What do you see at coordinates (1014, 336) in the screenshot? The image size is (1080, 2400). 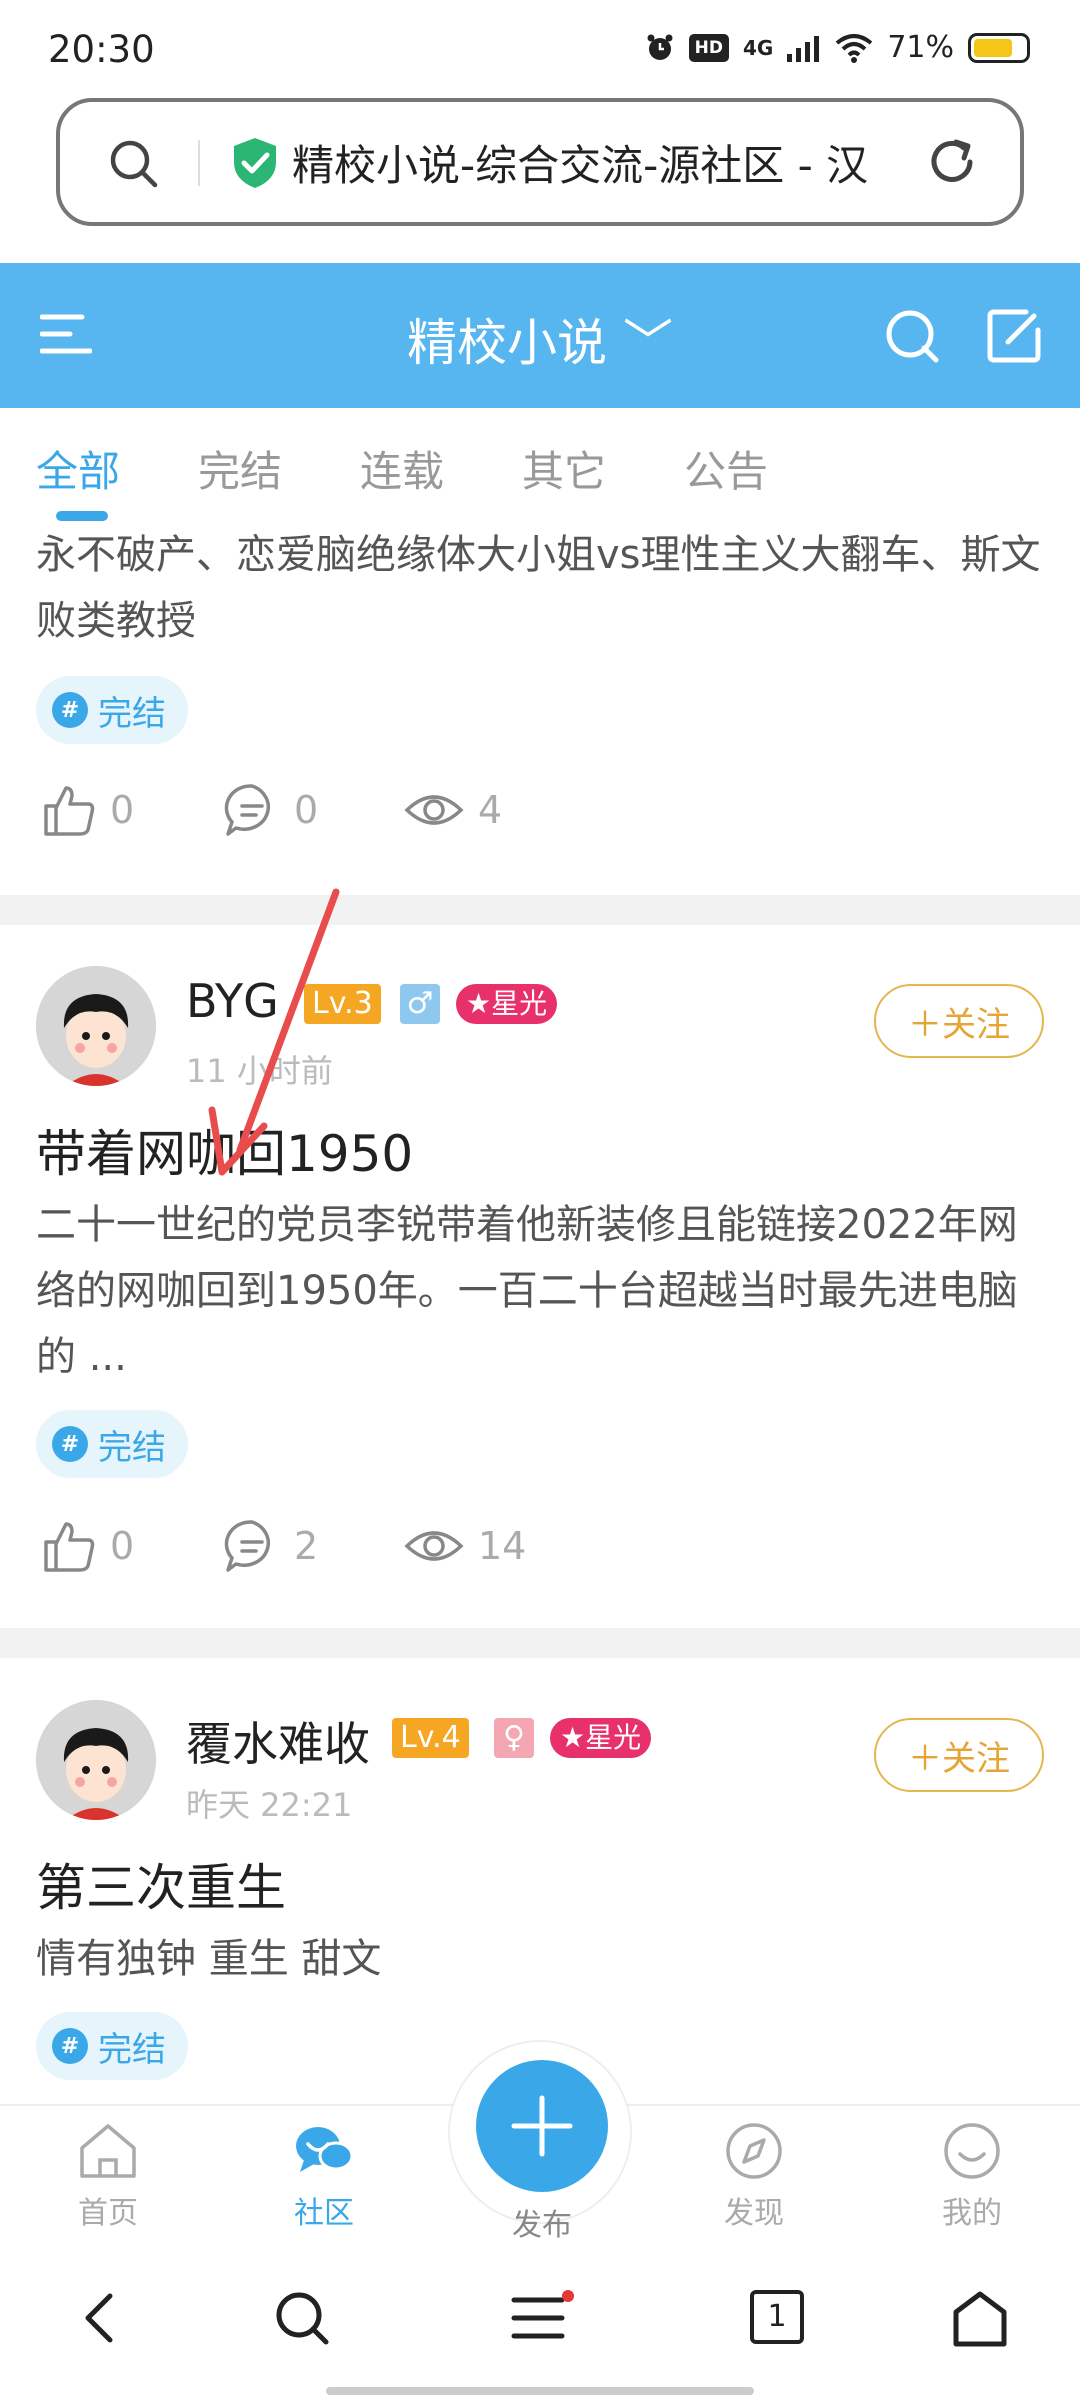 I see `edit-icon` at bounding box center [1014, 336].